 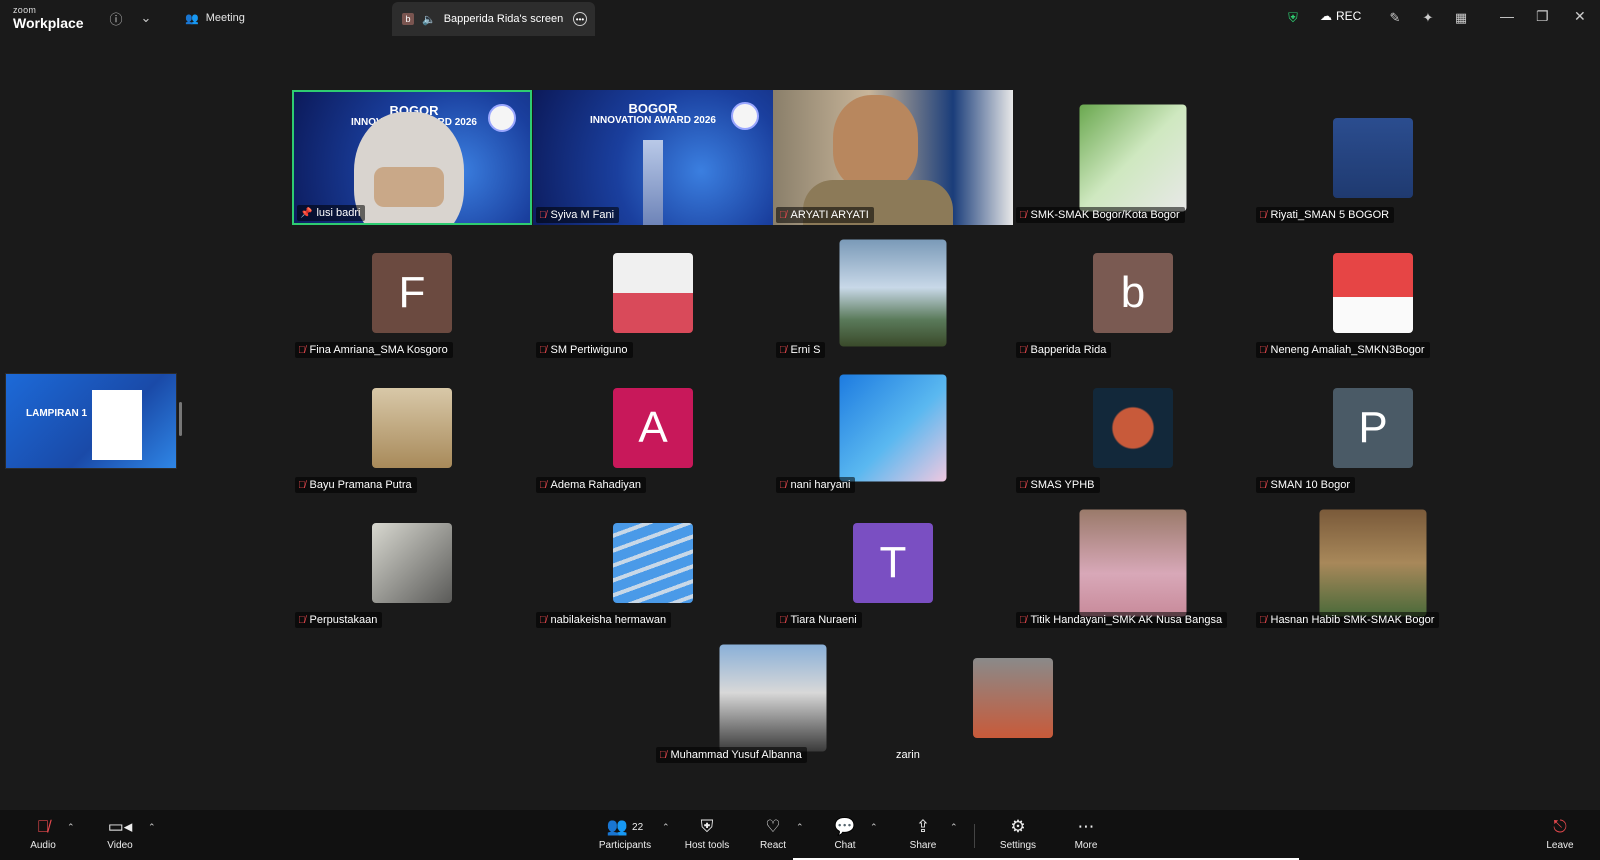 What do you see at coordinates (338, 213) in the screenshot?
I see `participant-name: lusi badri` at bounding box center [338, 213].